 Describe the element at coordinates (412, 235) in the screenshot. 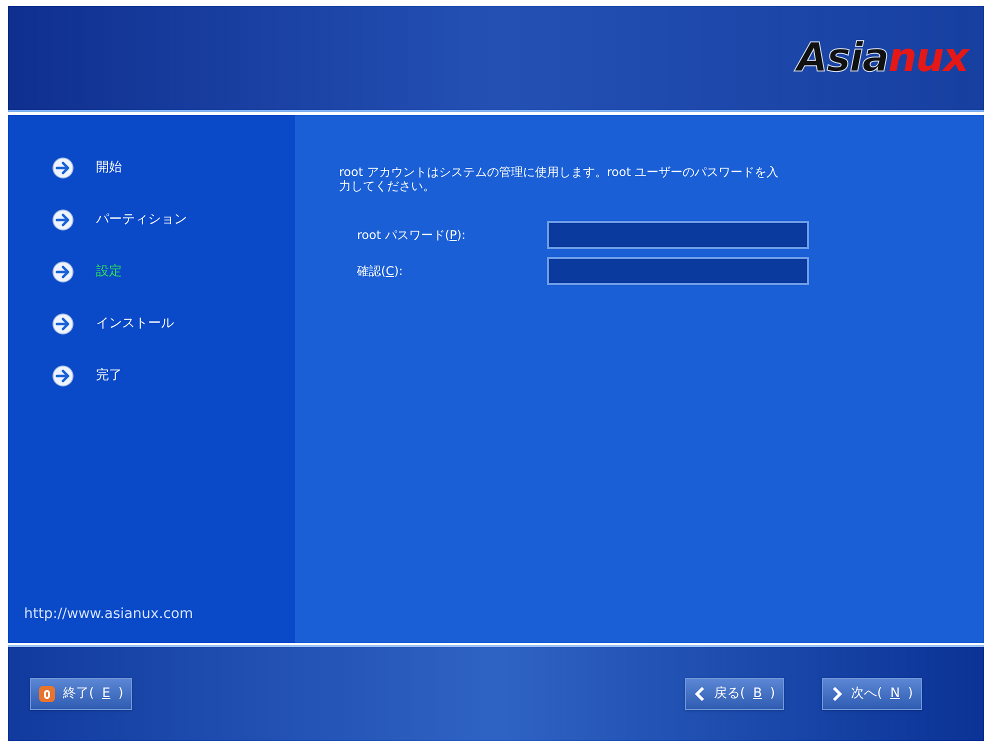

I see `field-label: root パスワード(P):` at that location.